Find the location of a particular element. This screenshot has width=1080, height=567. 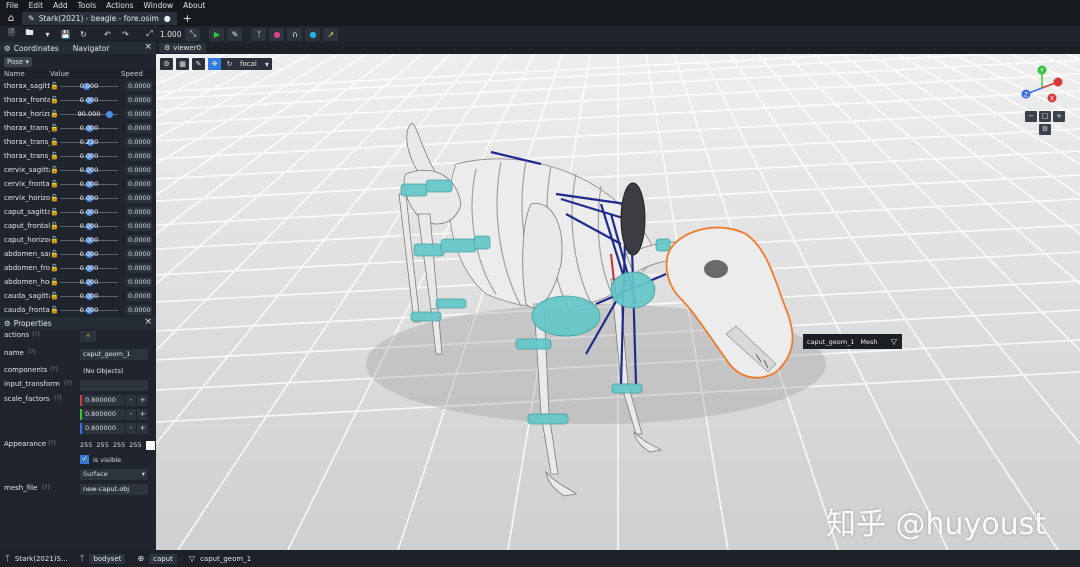

save-icon: 💾 is located at coordinates (65, 34).